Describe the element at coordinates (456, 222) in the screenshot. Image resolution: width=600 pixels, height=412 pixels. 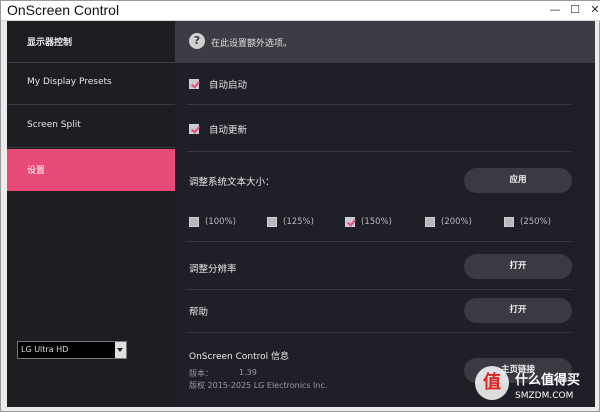
I see `text-size-200-label: (200%)` at that location.